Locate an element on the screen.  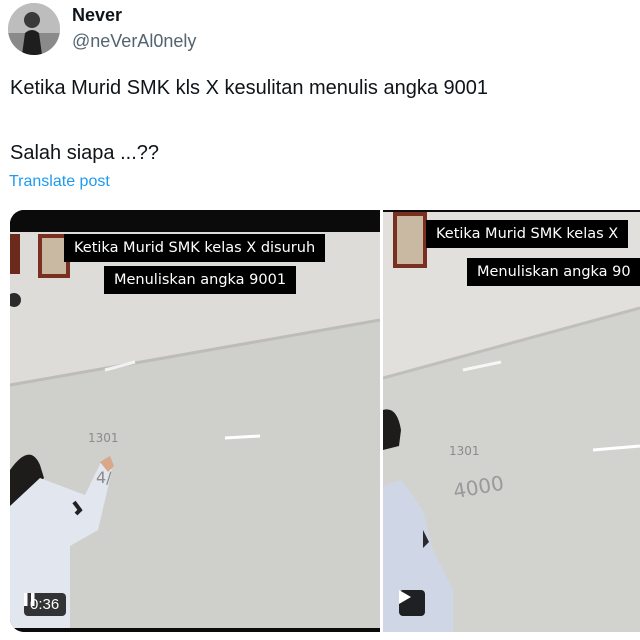
avatar-image is located at coordinates (34, 29).